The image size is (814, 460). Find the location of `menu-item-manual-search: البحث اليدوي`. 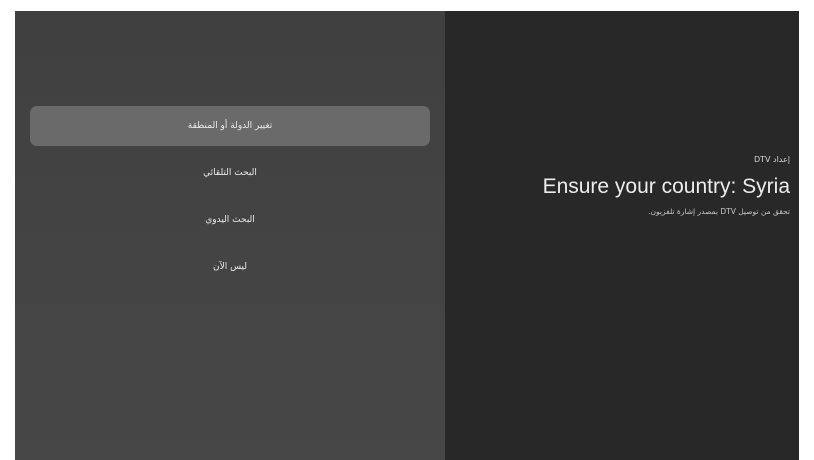

menu-item-manual-search: البحث اليدوي is located at coordinates (230, 220).